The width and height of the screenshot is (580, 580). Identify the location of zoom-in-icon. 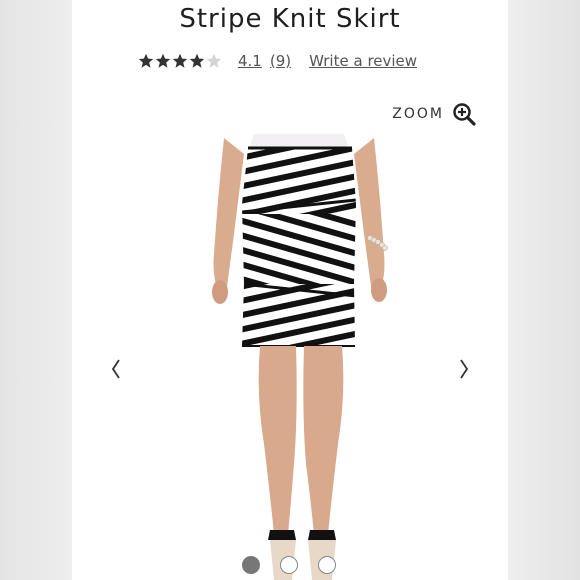
(464, 114).